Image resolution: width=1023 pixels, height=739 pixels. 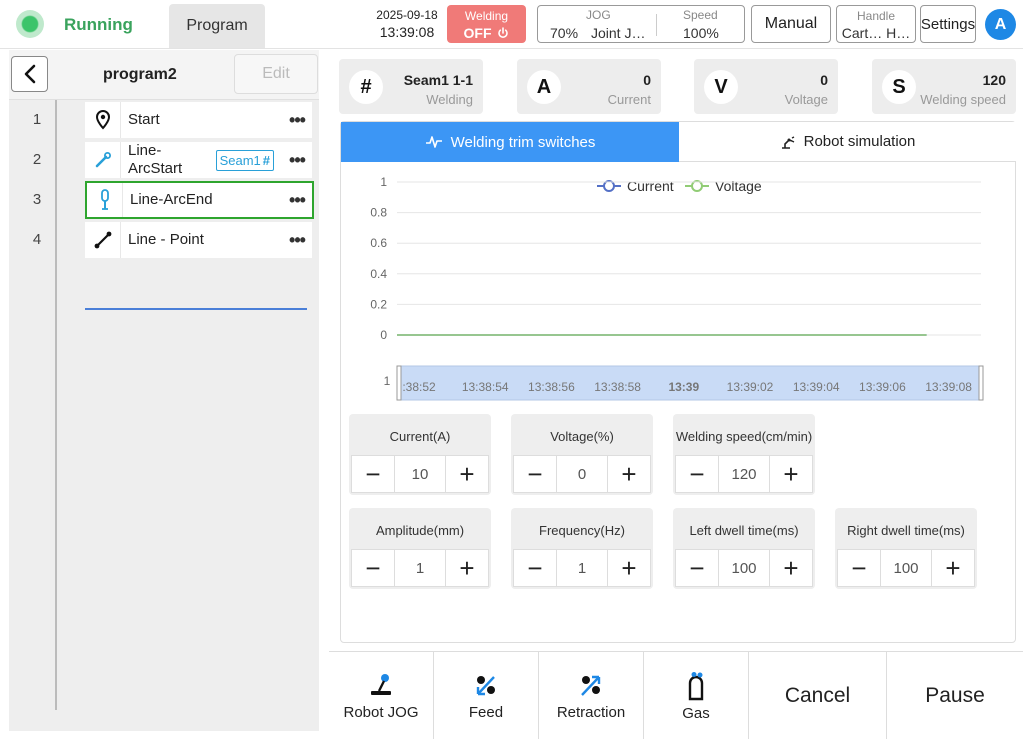 I want to click on stat-value: 0, so click(x=824, y=80).